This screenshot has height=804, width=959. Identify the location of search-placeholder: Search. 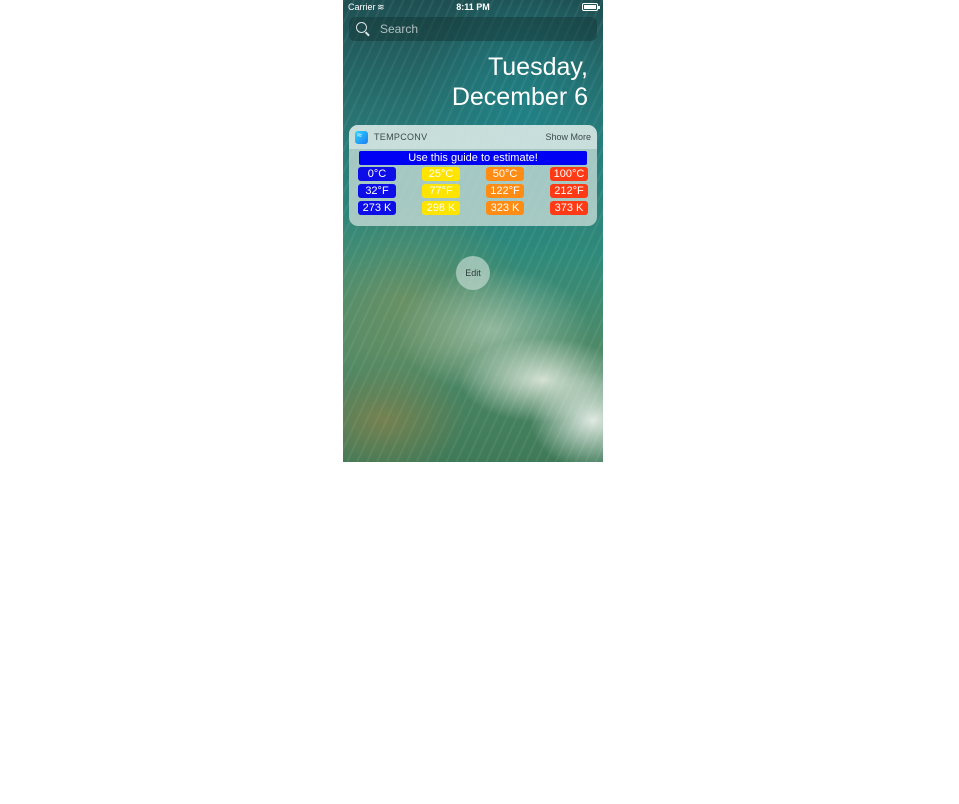
(399, 29).